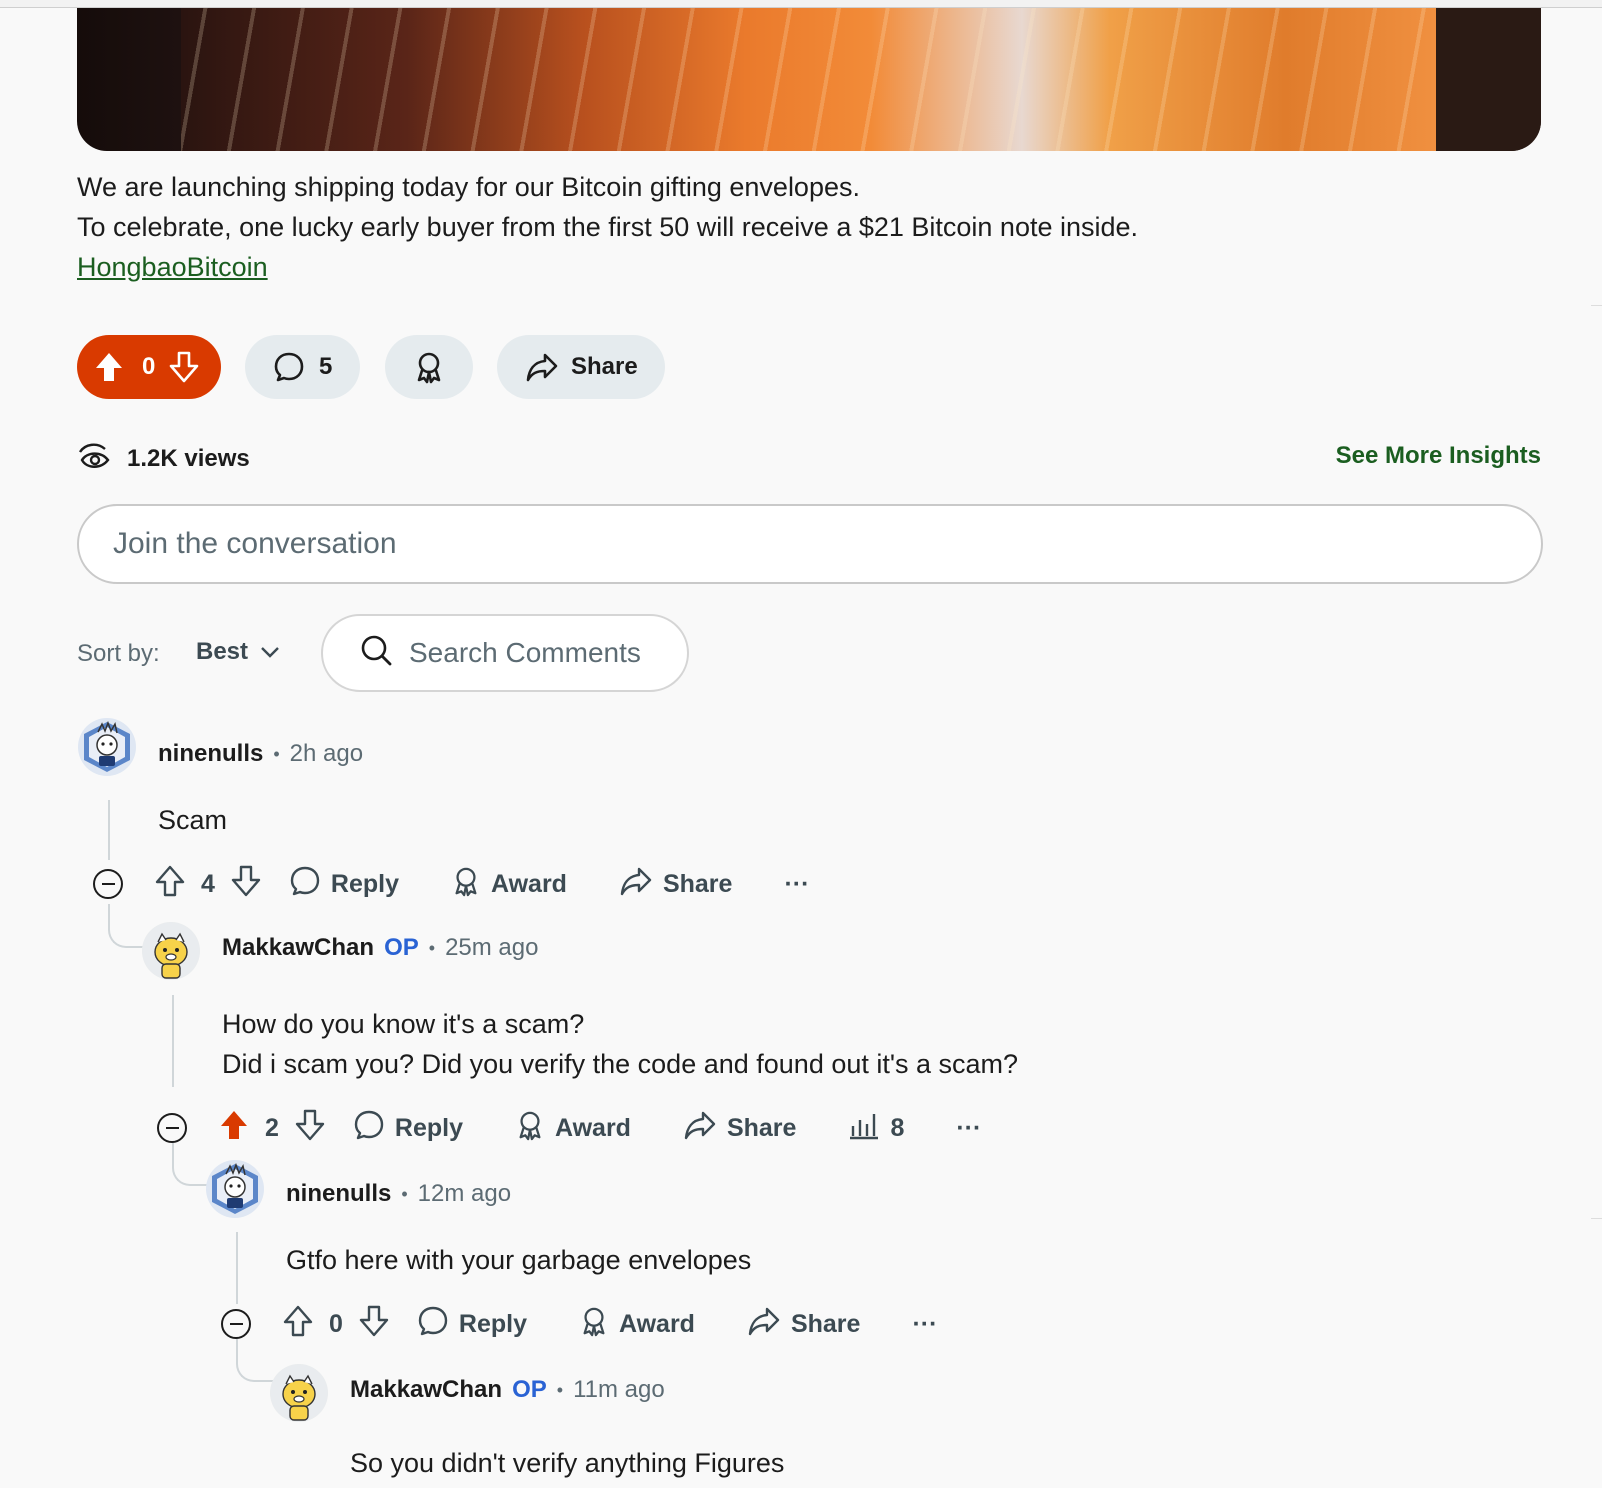 The width and height of the screenshot is (1602, 1488). Describe the element at coordinates (376, 653) in the screenshot. I see `search-icon` at that location.